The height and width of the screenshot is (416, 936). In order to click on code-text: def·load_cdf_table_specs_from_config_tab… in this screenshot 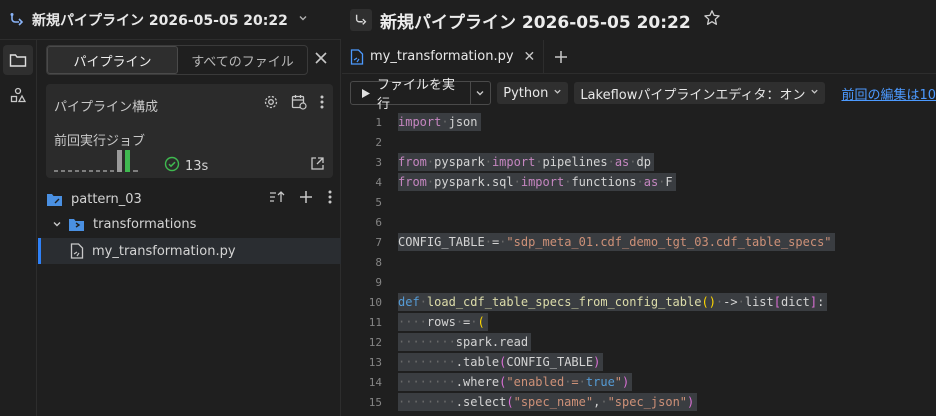, I will do `click(613, 302)`.